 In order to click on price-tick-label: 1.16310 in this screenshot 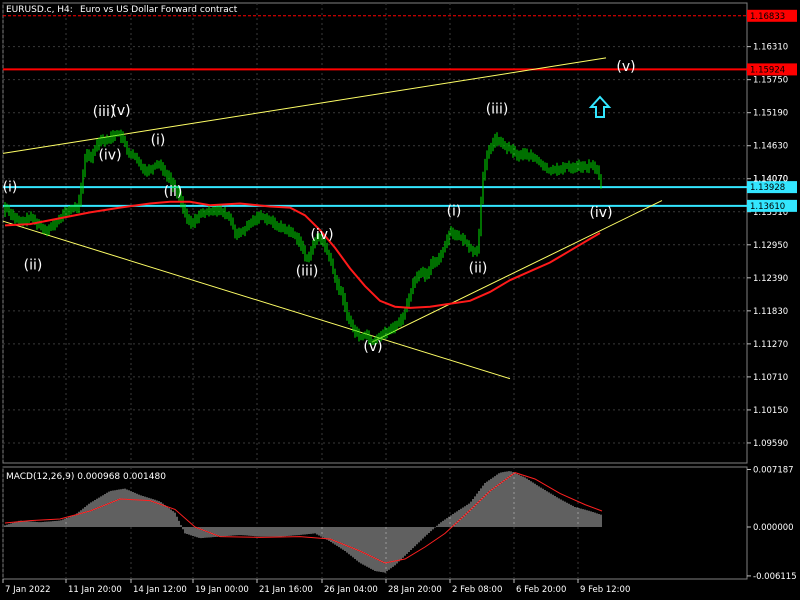, I will do `click(770, 48)`.